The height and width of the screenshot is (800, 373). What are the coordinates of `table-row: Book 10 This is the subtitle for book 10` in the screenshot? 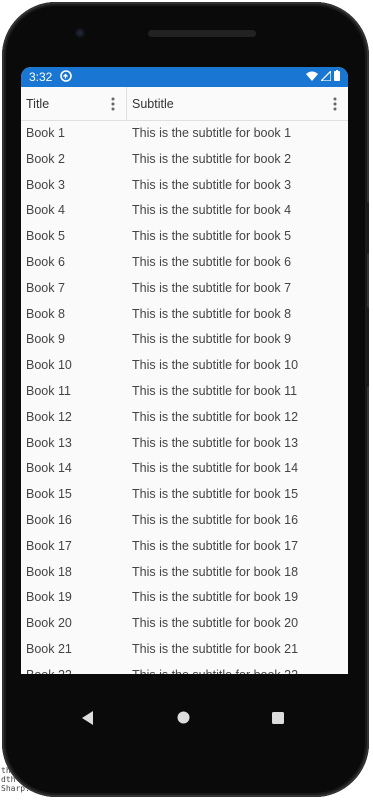 It's located at (184, 367).